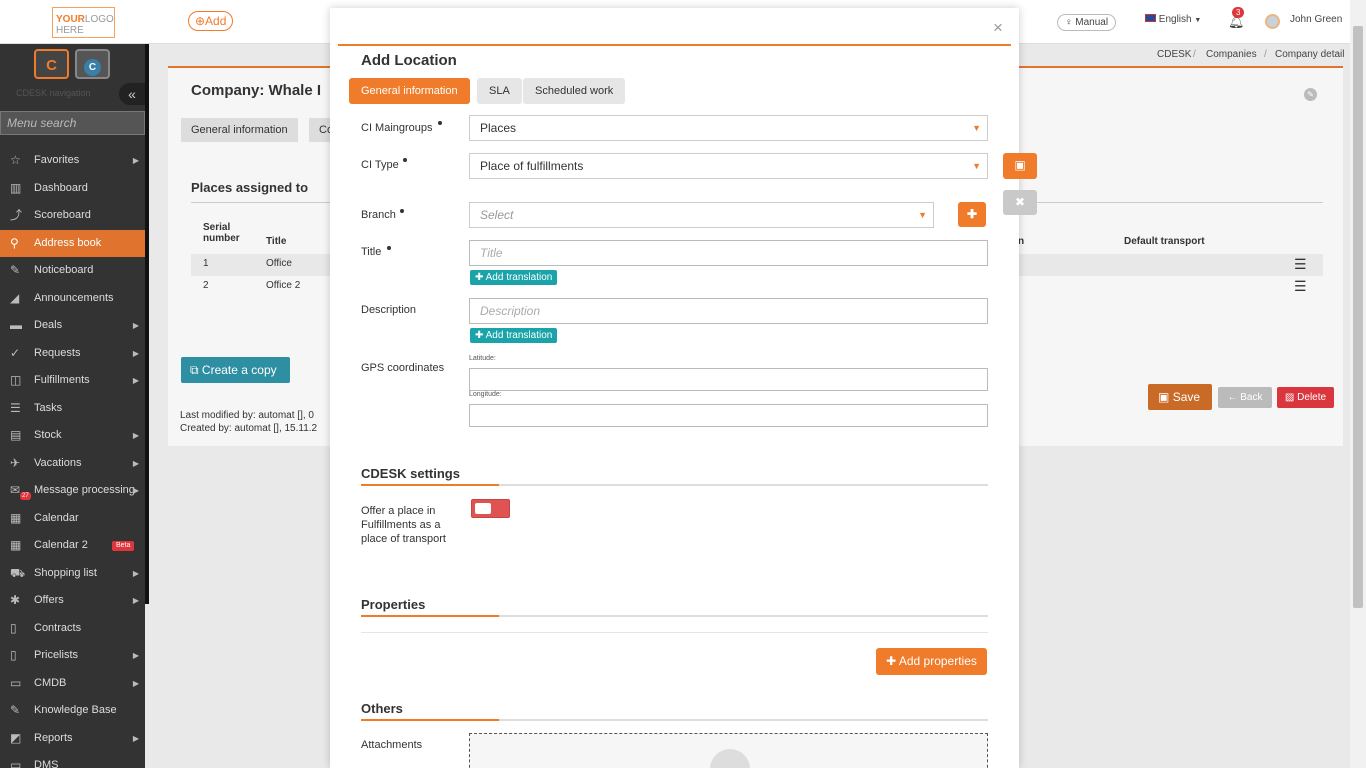 Image resolution: width=1366 pixels, height=768 pixels. Describe the element at coordinates (13, 627) in the screenshot. I see `sidebar-item-icon: ▯` at that location.